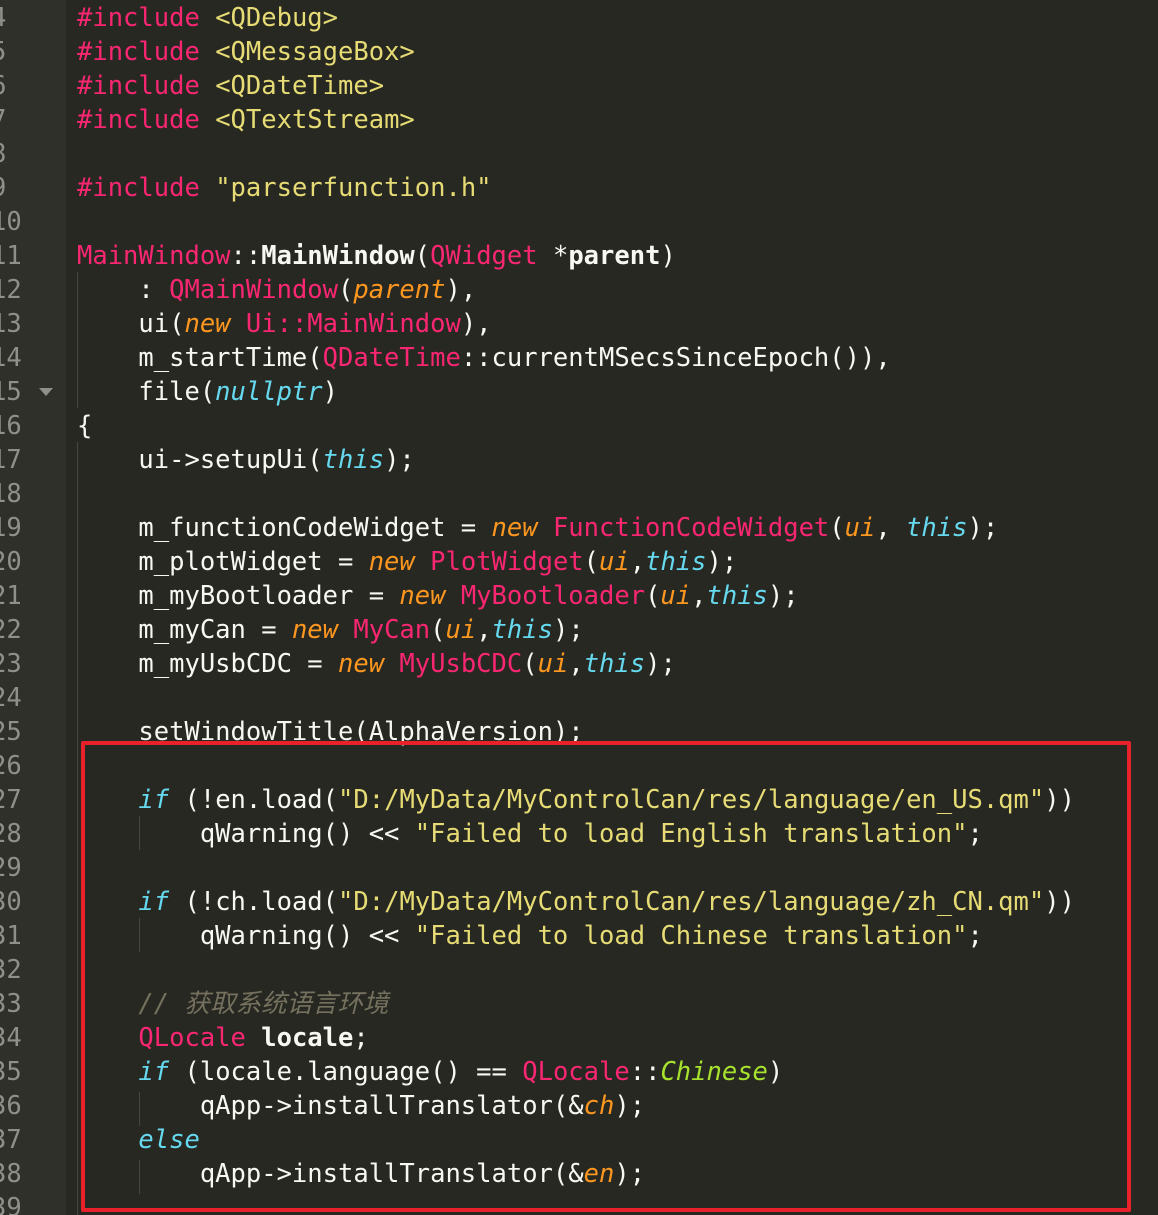  What do you see at coordinates (392, 630) in the screenshot?
I see `code-token: MyCan` at bounding box center [392, 630].